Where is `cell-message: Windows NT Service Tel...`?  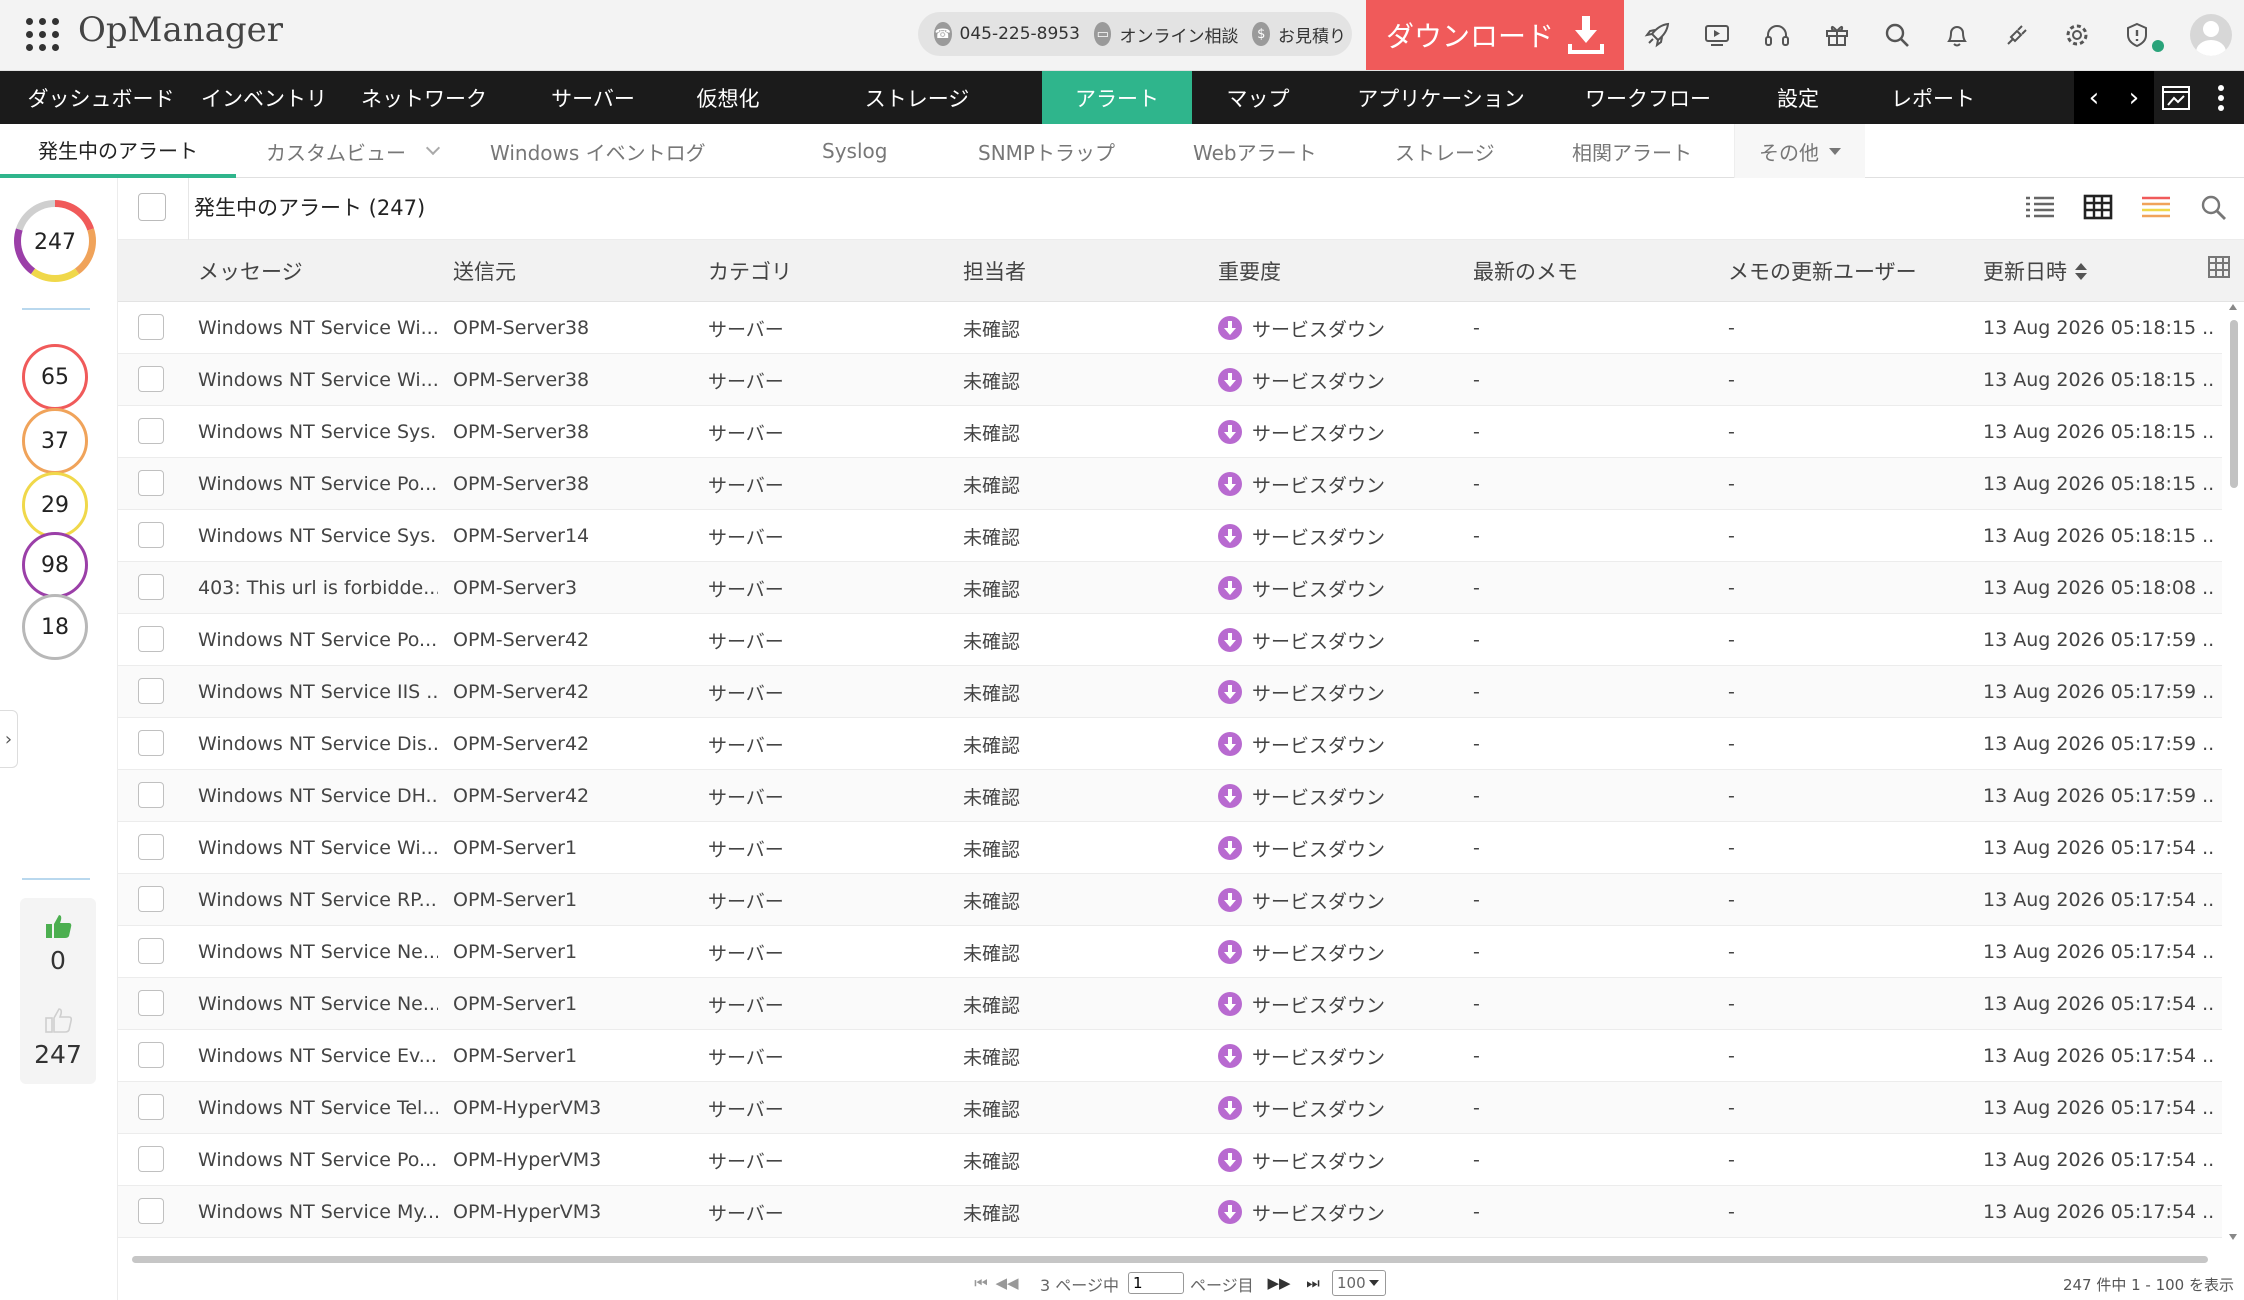
cell-message: Windows NT Service Tel... is located at coordinates (318, 1108).